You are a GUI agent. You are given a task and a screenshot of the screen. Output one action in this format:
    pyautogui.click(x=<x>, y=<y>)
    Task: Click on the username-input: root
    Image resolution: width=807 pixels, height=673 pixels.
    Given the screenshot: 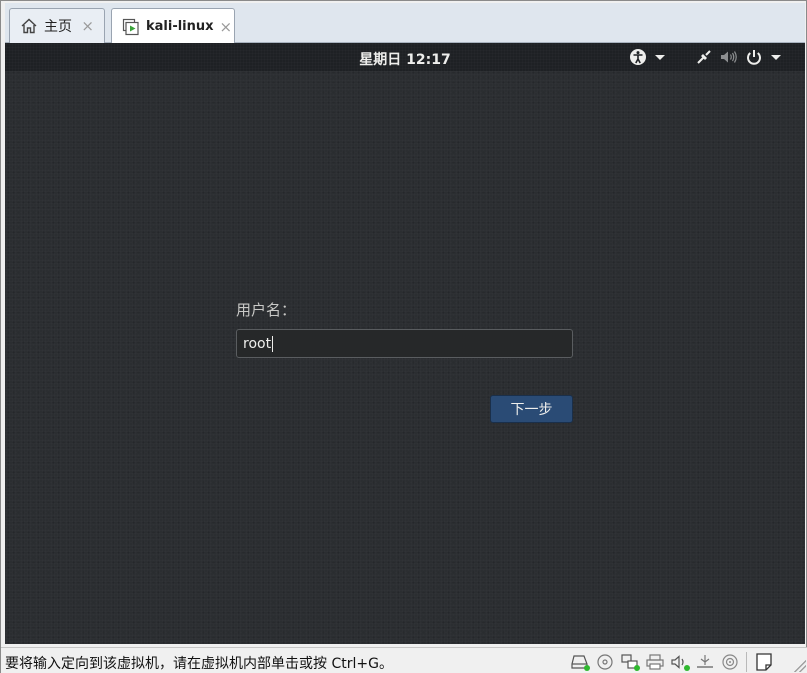 What is the action you would take?
    pyautogui.click(x=404, y=343)
    